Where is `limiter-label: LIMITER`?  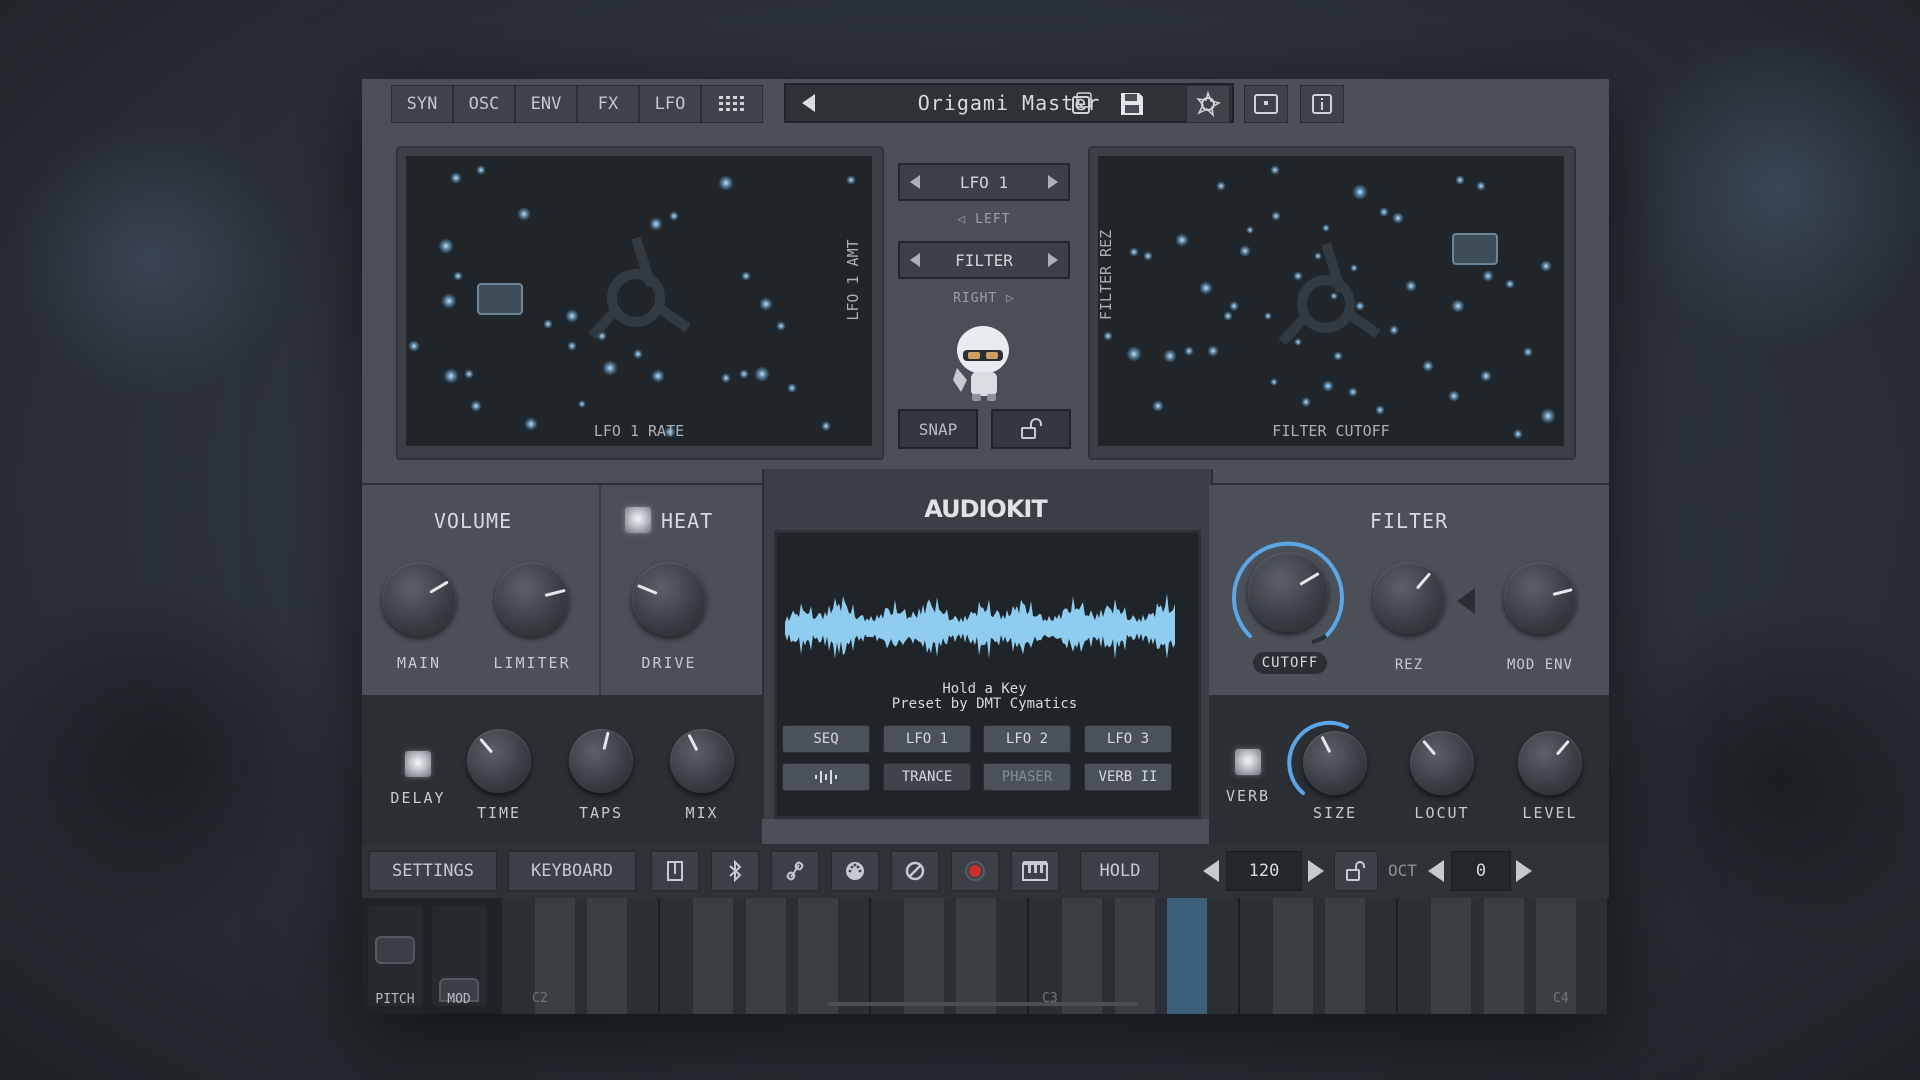 limiter-label: LIMITER is located at coordinates (532, 663).